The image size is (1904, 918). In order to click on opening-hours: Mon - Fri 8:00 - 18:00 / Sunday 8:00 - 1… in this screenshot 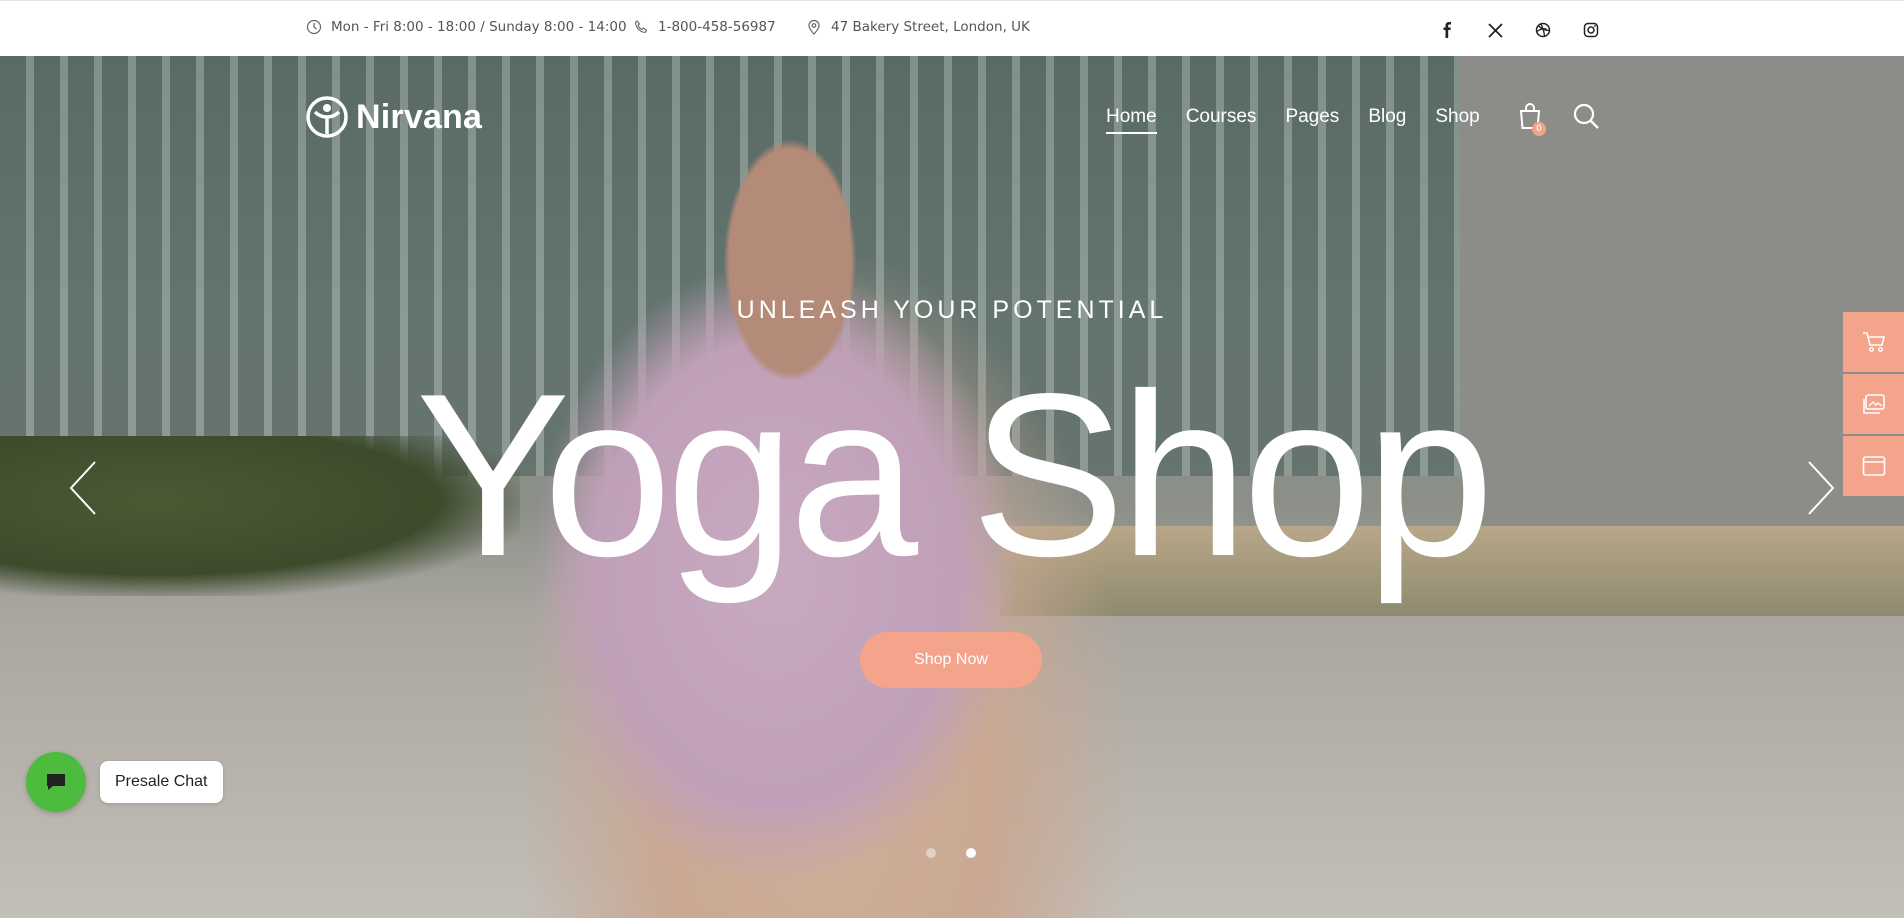, I will do `click(466, 27)`.